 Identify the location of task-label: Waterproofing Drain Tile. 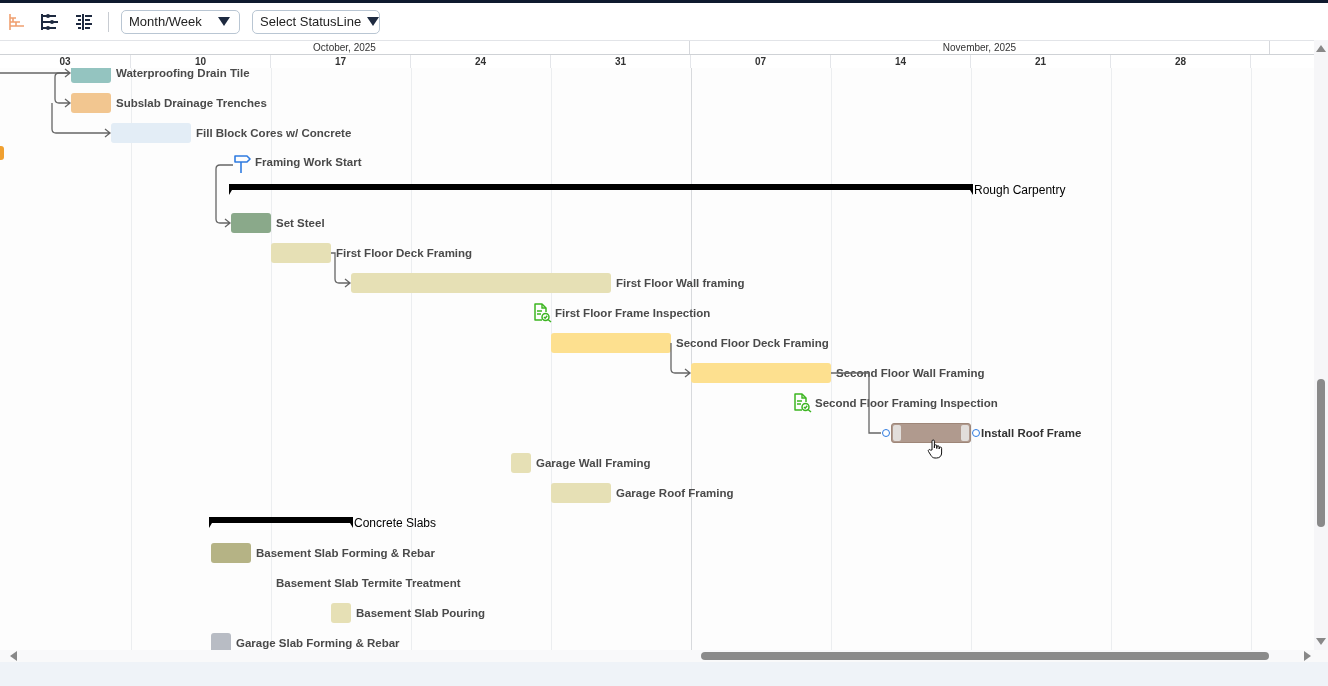
(183, 74).